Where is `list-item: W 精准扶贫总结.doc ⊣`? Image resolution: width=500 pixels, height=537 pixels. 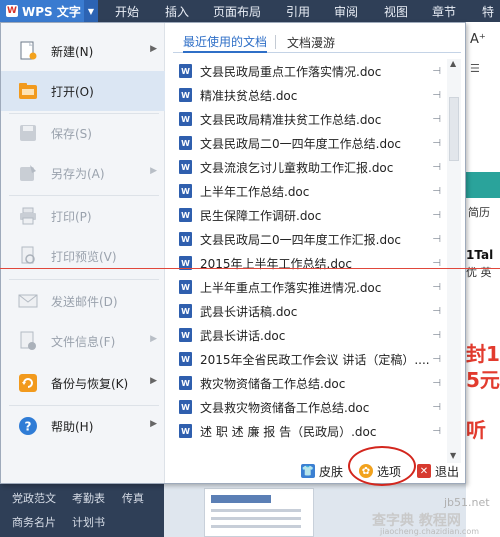
list-item: W 精准扶贫总结.doc ⊣ is located at coordinates (309, 95).